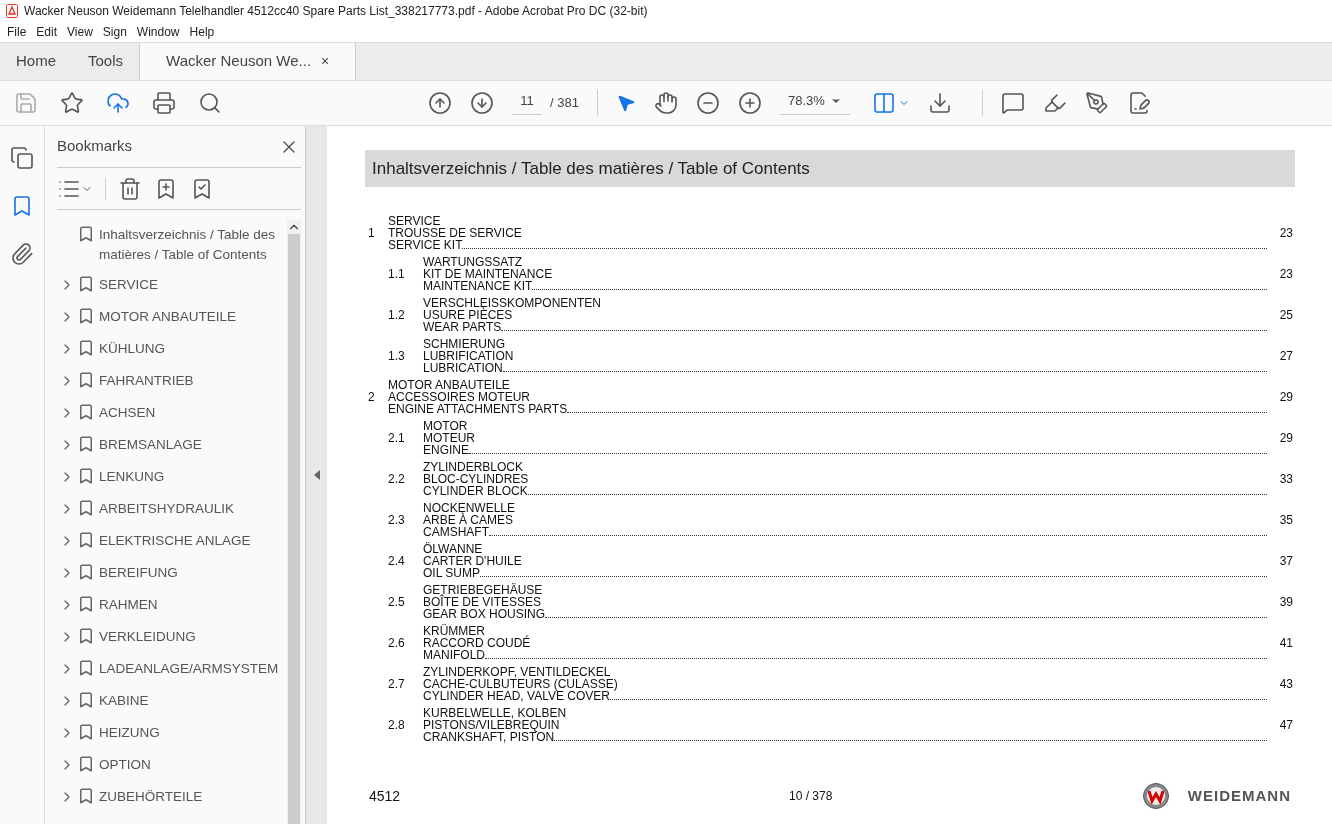 Image resolution: width=1332 pixels, height=824 pixels. What do you see at coordinates (172, 318) in the screenshot?
I see `bookmark-item: MOTOR ANBAUTEILE` at bounding box center [172, 318].